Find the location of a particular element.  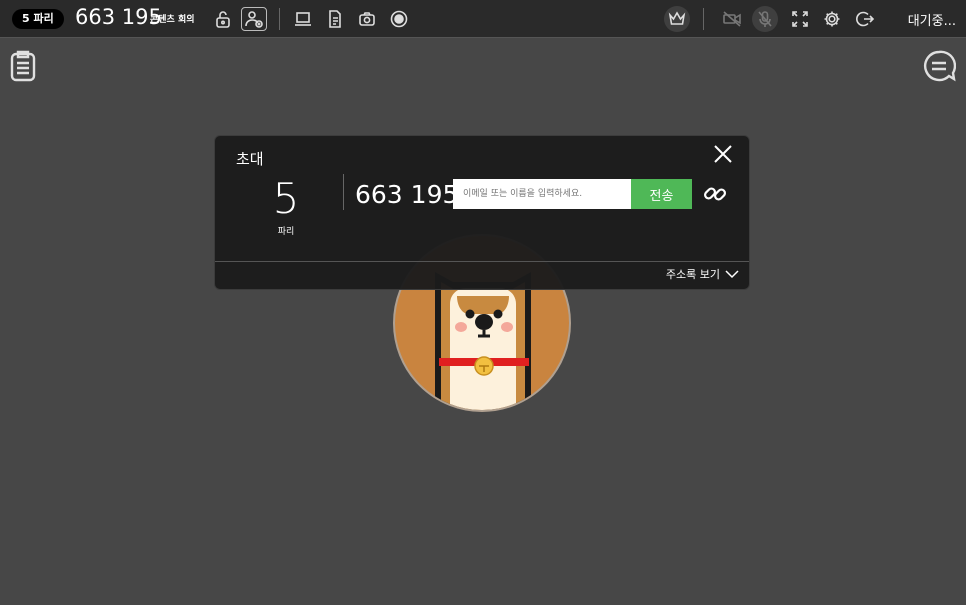

email-field is located at coordinates (542, 194).